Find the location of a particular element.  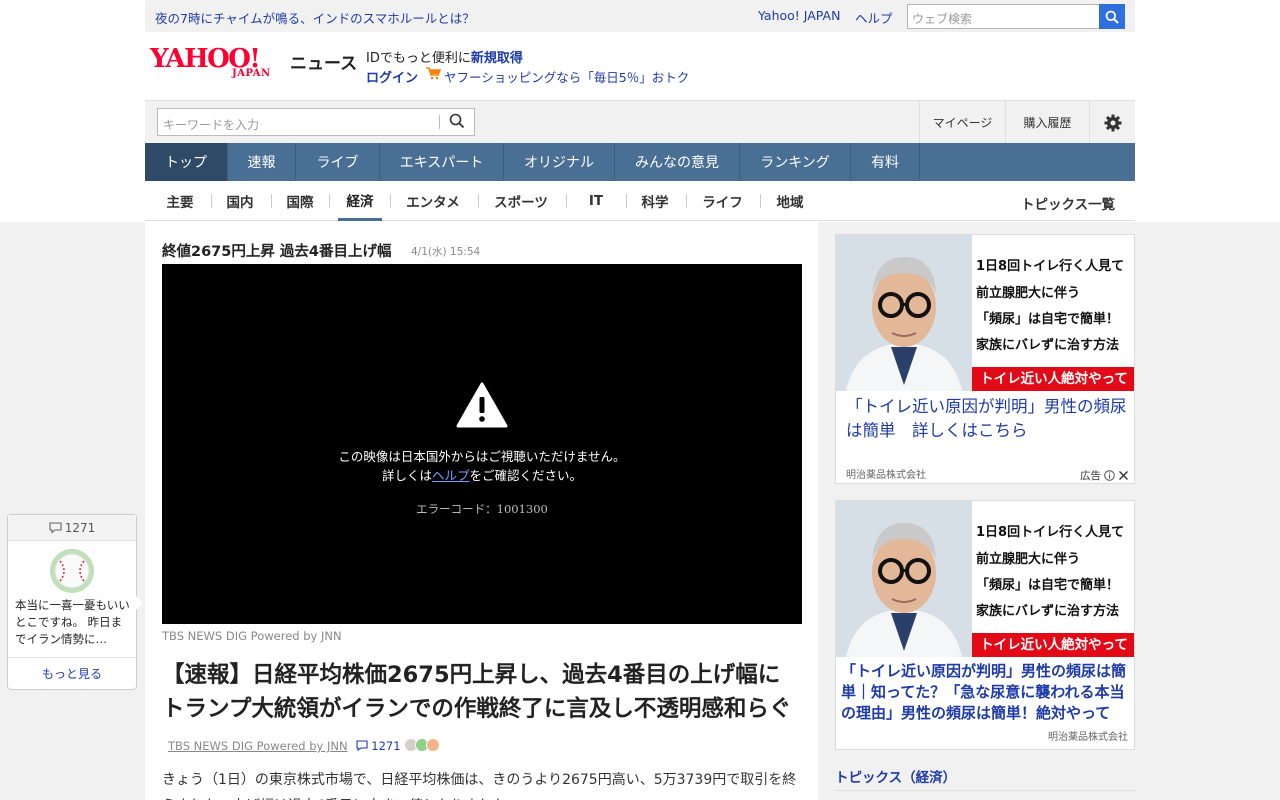

topics-section-title: トピックス（経済） is located at coordinates (896, 778).